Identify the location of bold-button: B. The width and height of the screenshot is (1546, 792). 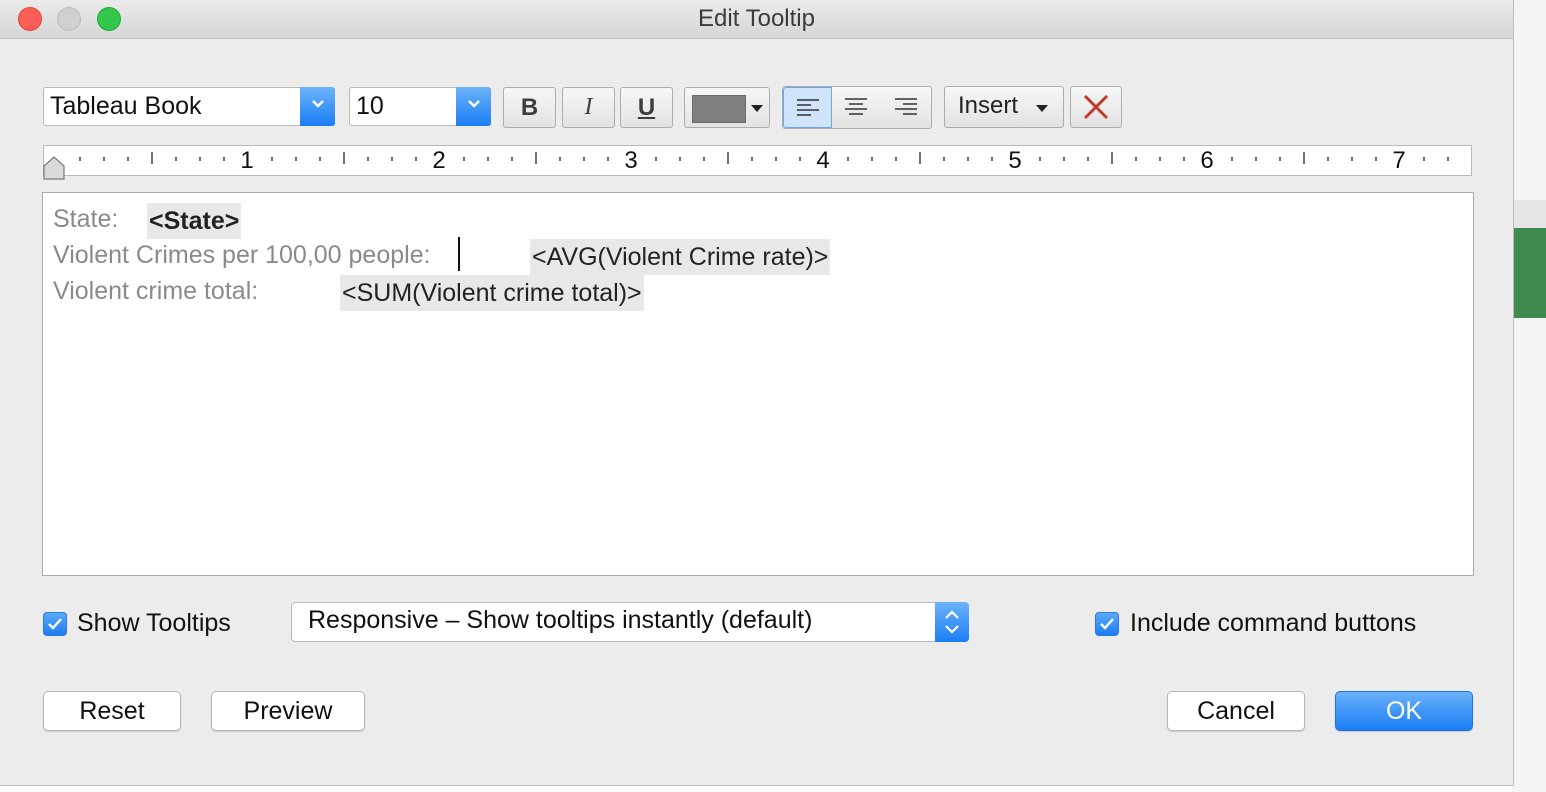
(529, 107).